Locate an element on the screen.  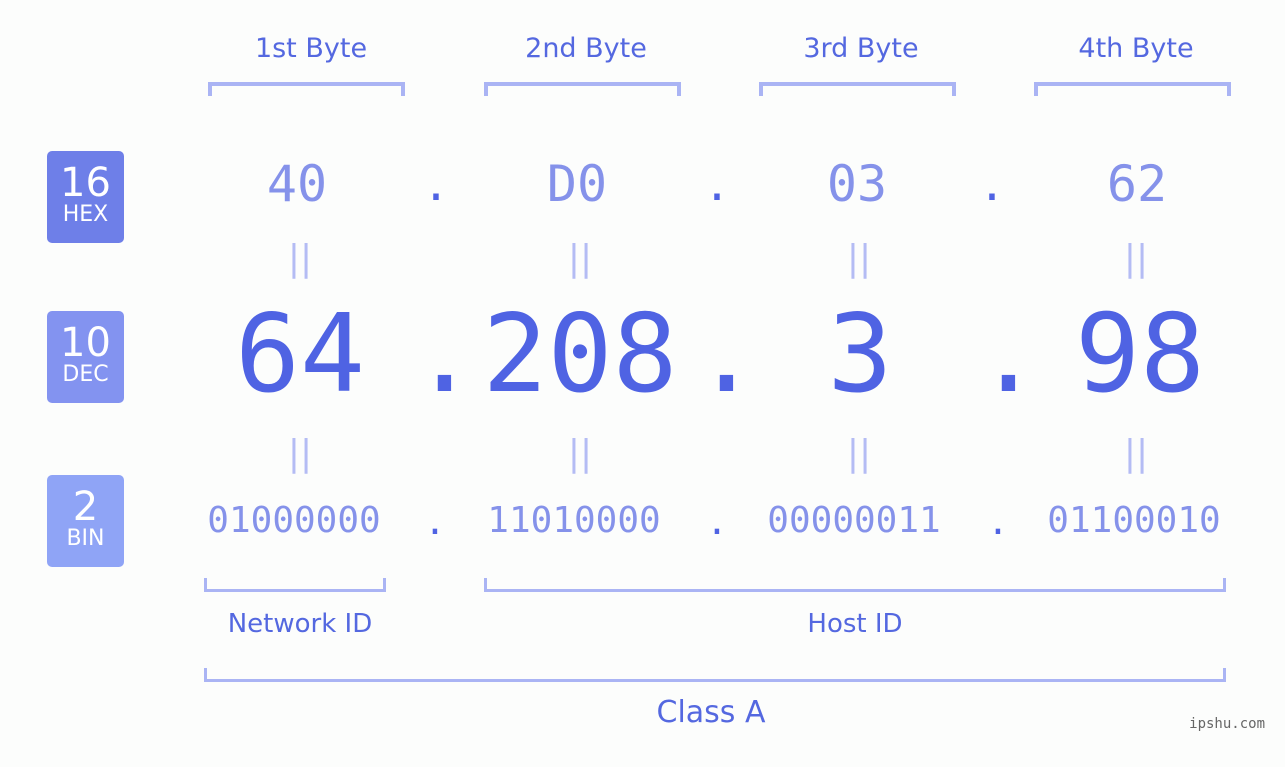
host-id-label: Host ID is located at coordinates (855, 624).